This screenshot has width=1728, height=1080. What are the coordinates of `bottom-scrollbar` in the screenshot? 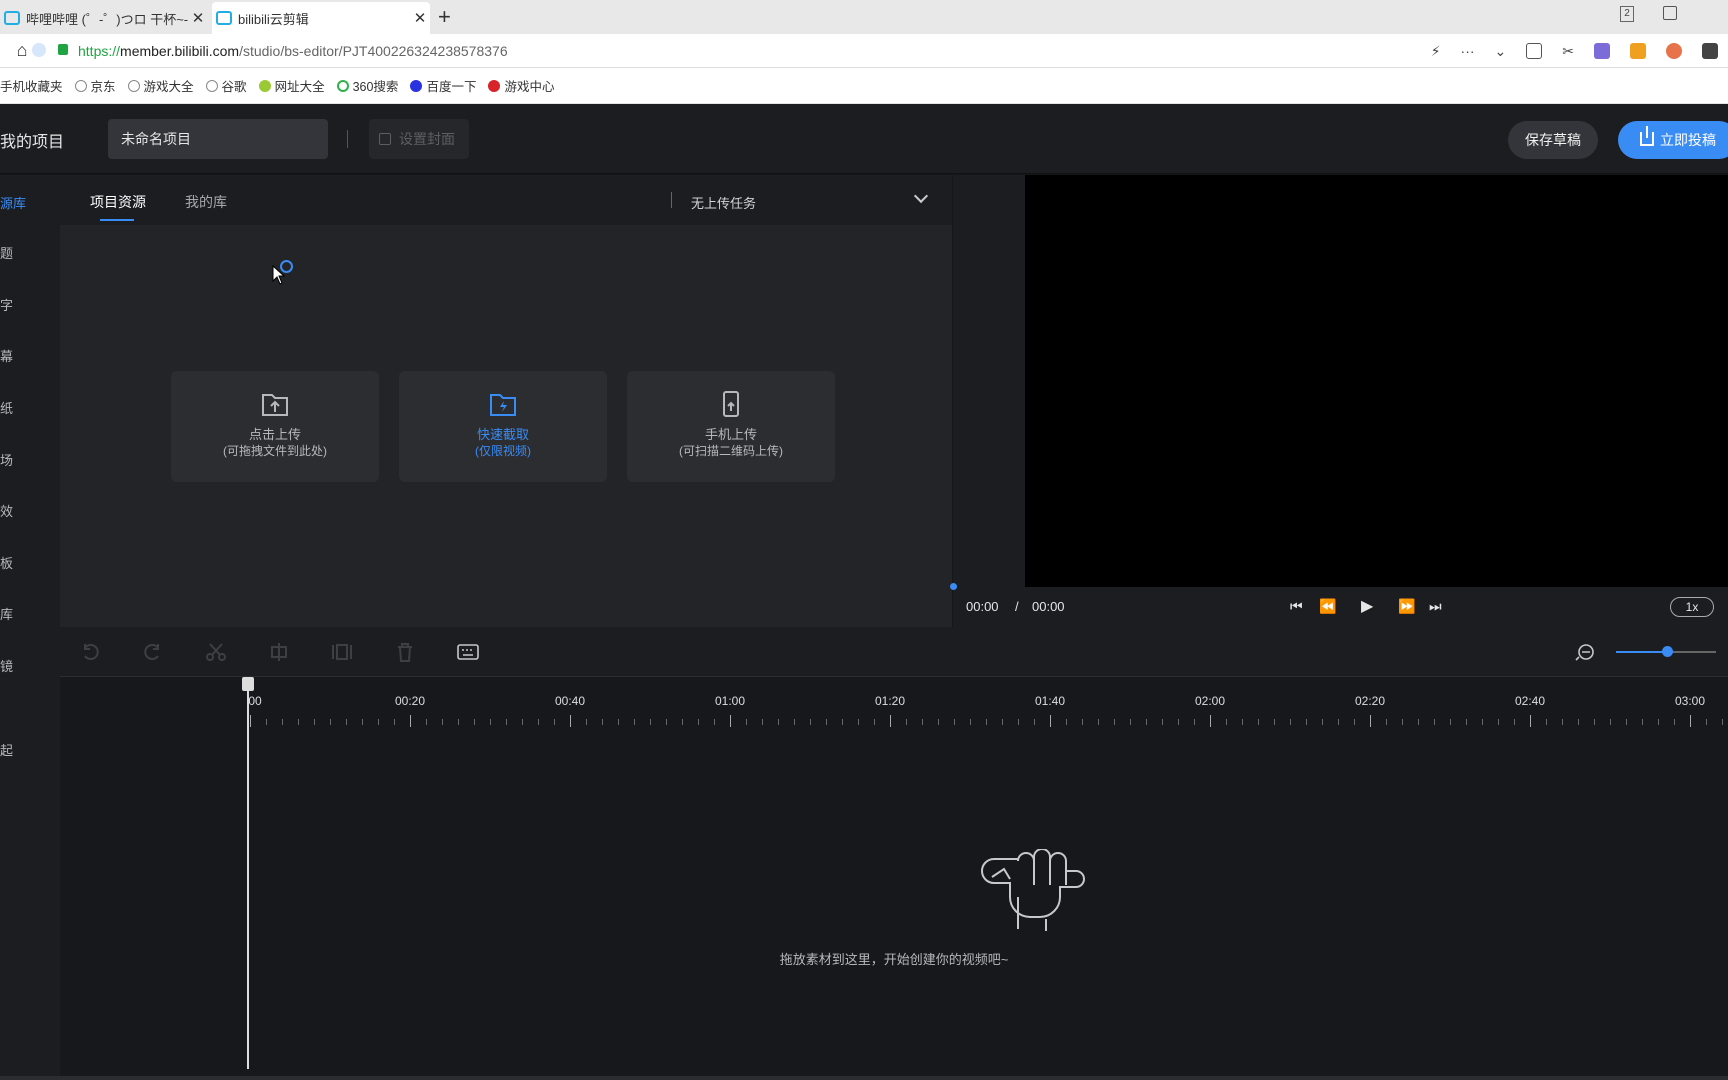 It's located at (864, 1078).